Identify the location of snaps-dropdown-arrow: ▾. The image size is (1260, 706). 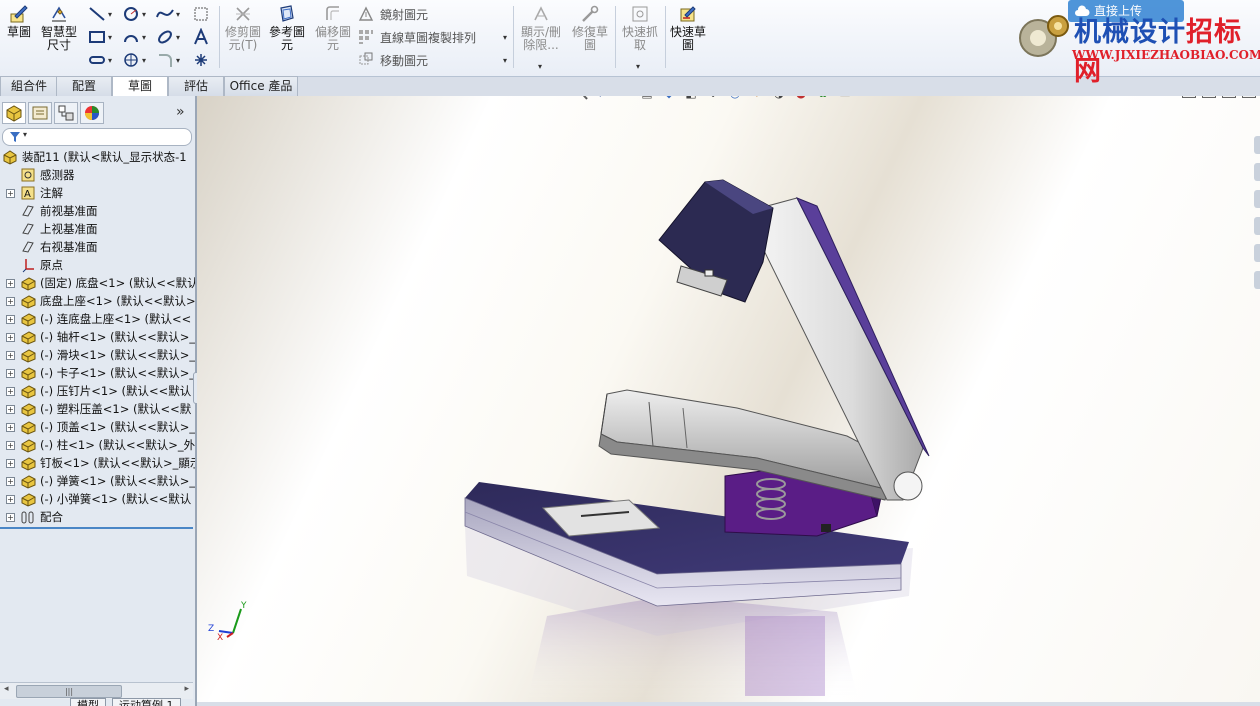
(638, 66).